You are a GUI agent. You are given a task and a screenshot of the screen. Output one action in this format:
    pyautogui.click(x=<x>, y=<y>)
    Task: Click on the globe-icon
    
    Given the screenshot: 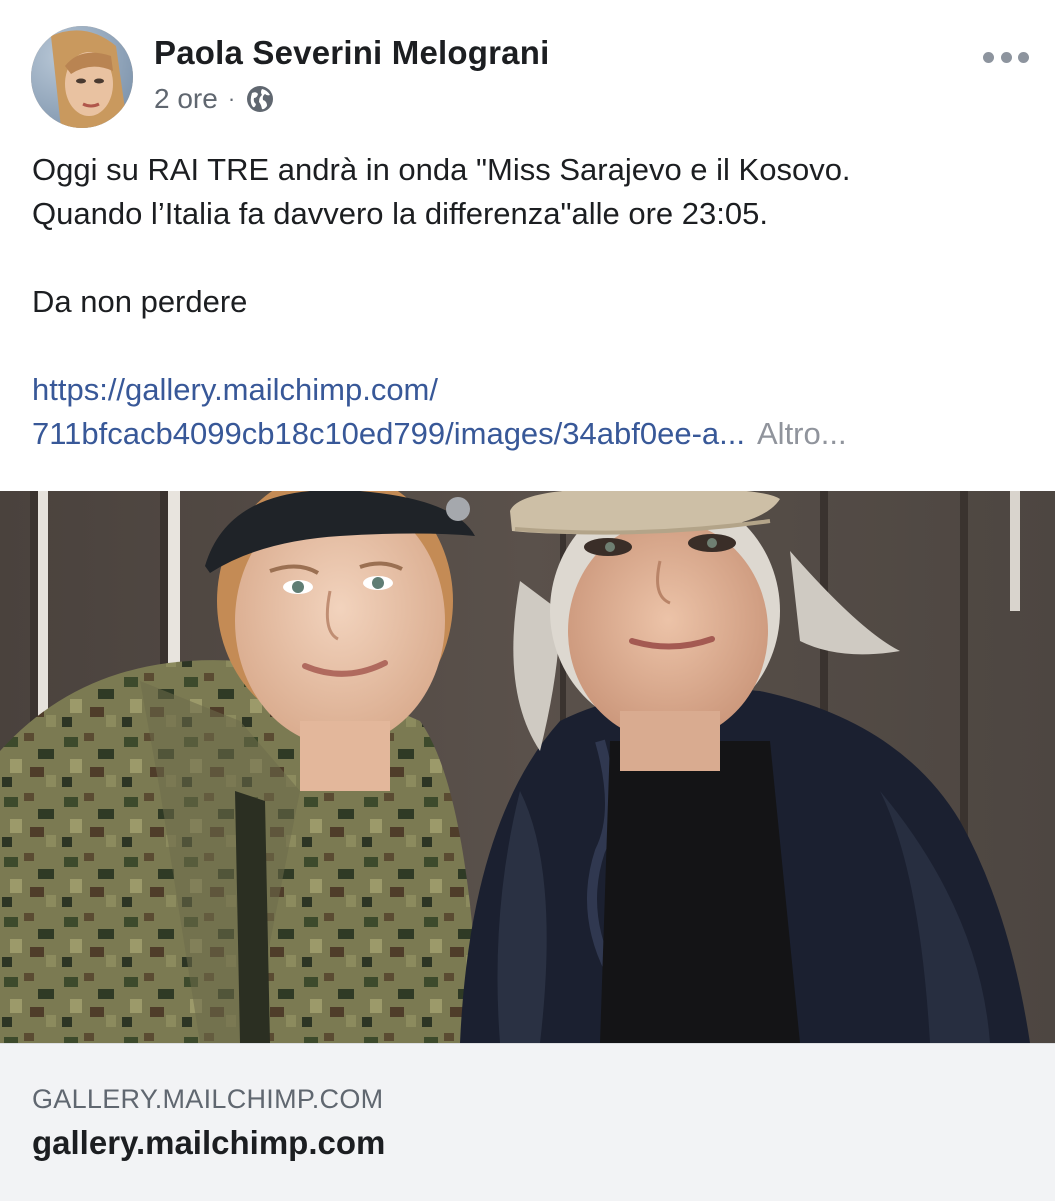 What is the action you would take?
    pyautogui.click(x=260, y=99)
    